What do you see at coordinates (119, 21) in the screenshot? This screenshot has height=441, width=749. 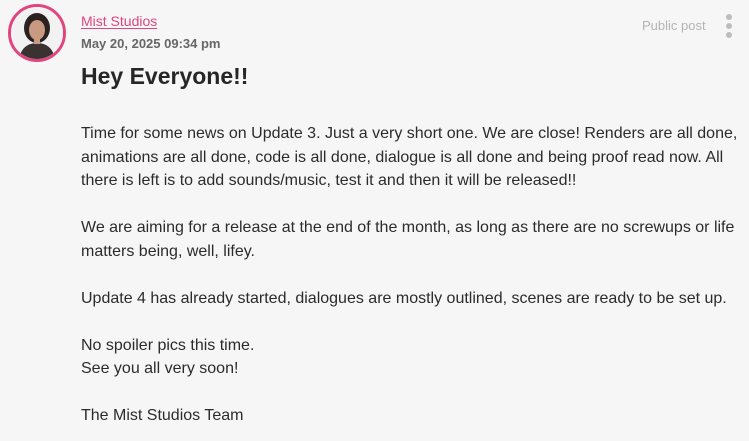 I see `author-link: Mist Studios` at bounding box center [119, 21].